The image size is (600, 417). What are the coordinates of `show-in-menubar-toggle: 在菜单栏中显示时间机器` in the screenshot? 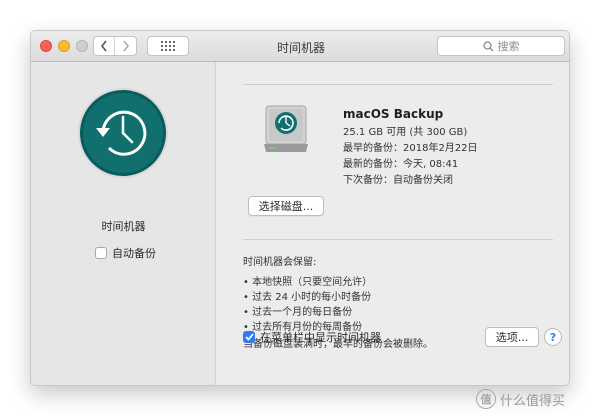 It's located at (312, 337).